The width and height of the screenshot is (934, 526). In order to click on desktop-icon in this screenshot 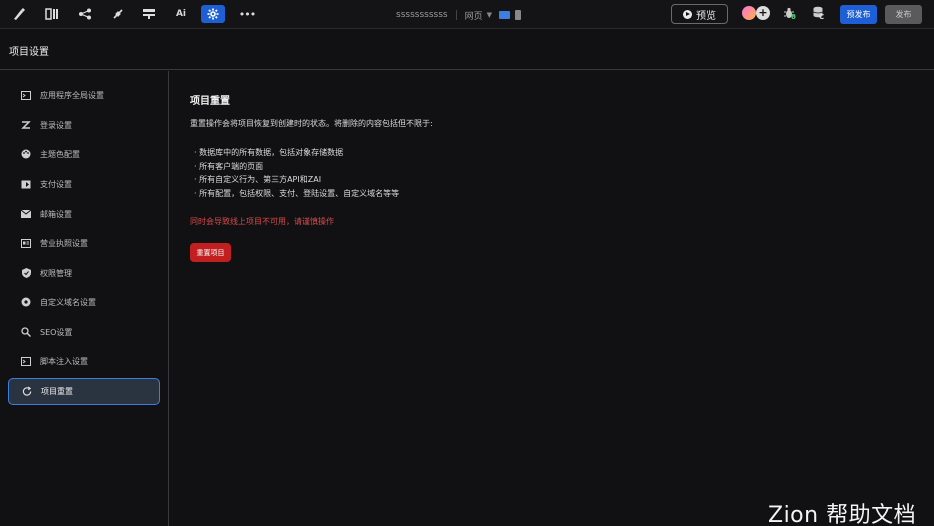, I will do `click(504, 15)`.